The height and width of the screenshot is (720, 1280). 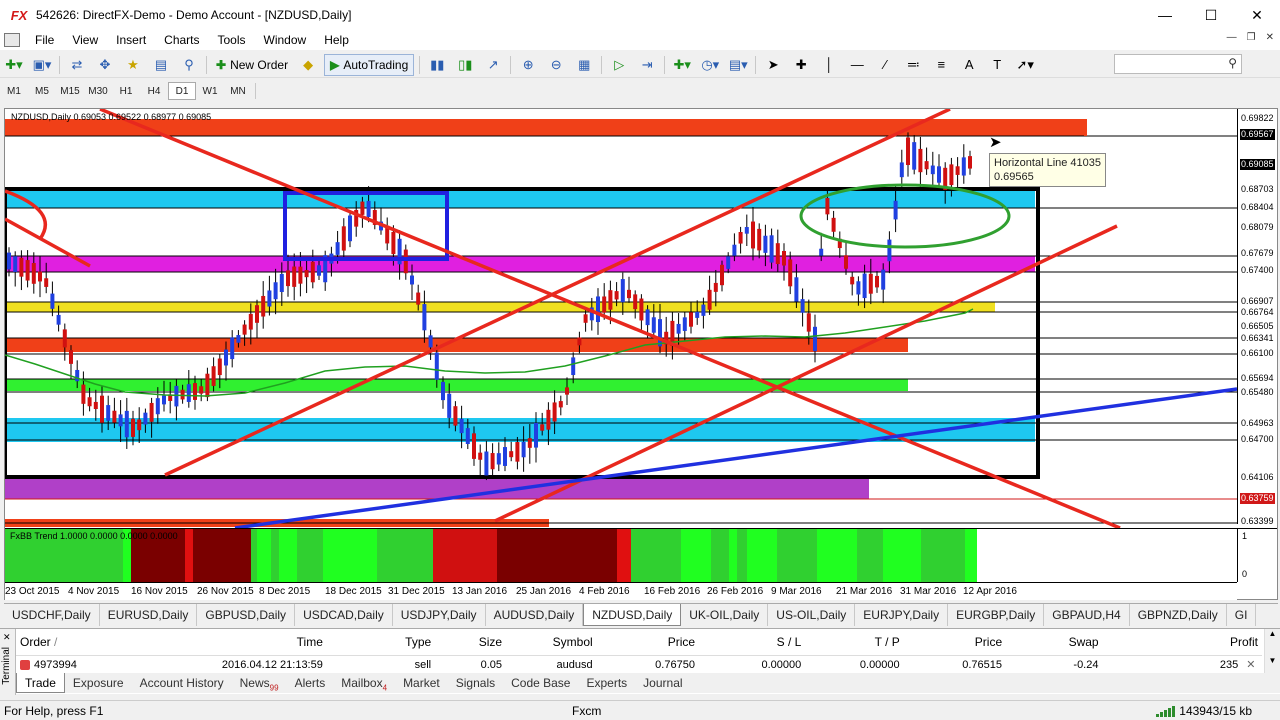 I want to click on menu-insert: Insert, so click(x=131, y=40).